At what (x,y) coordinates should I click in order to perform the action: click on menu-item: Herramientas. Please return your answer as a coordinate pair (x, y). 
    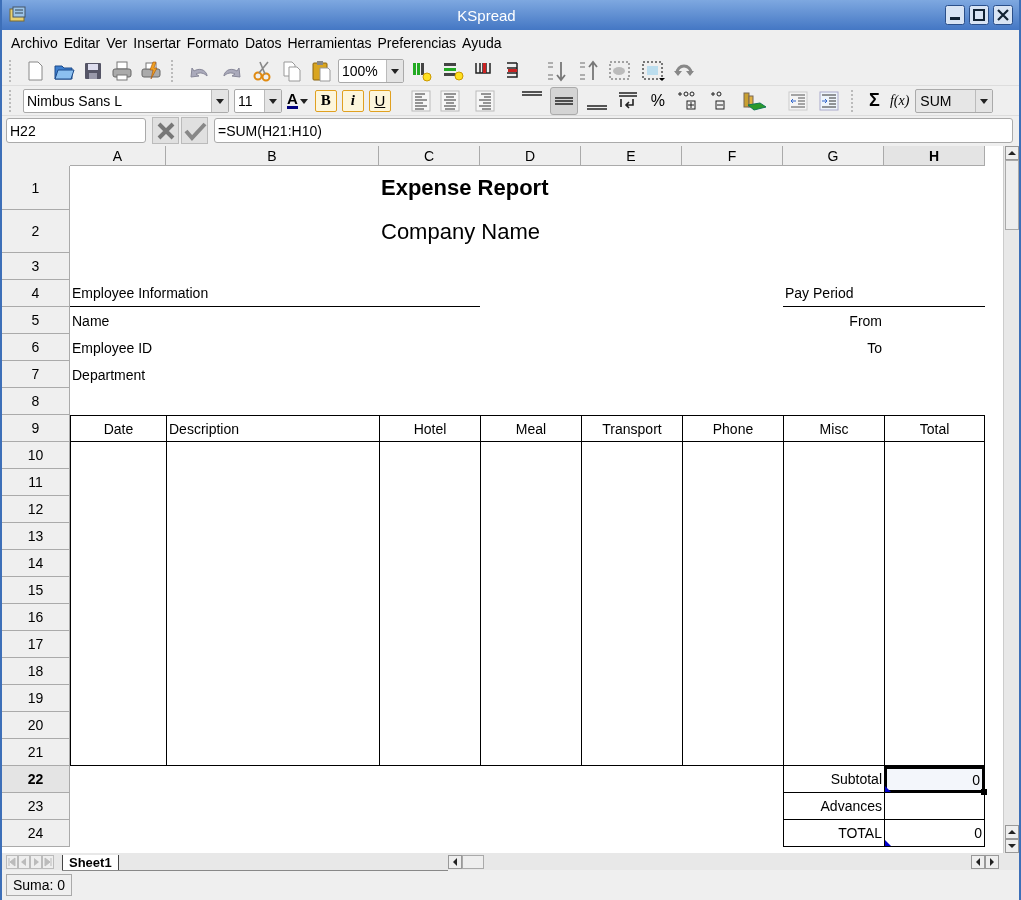
    Looking at the image, I should click on (329, 43).